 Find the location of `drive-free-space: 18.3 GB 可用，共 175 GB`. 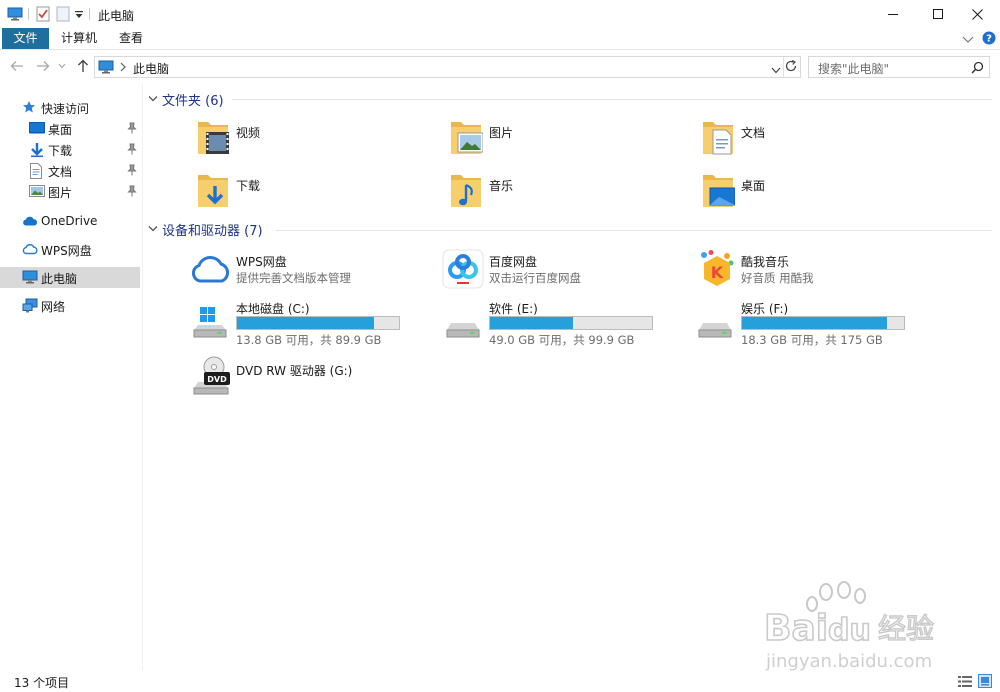

drive-free-space: 18.3 GB 可用，共 175 GB is located at coordinates (812, 340).